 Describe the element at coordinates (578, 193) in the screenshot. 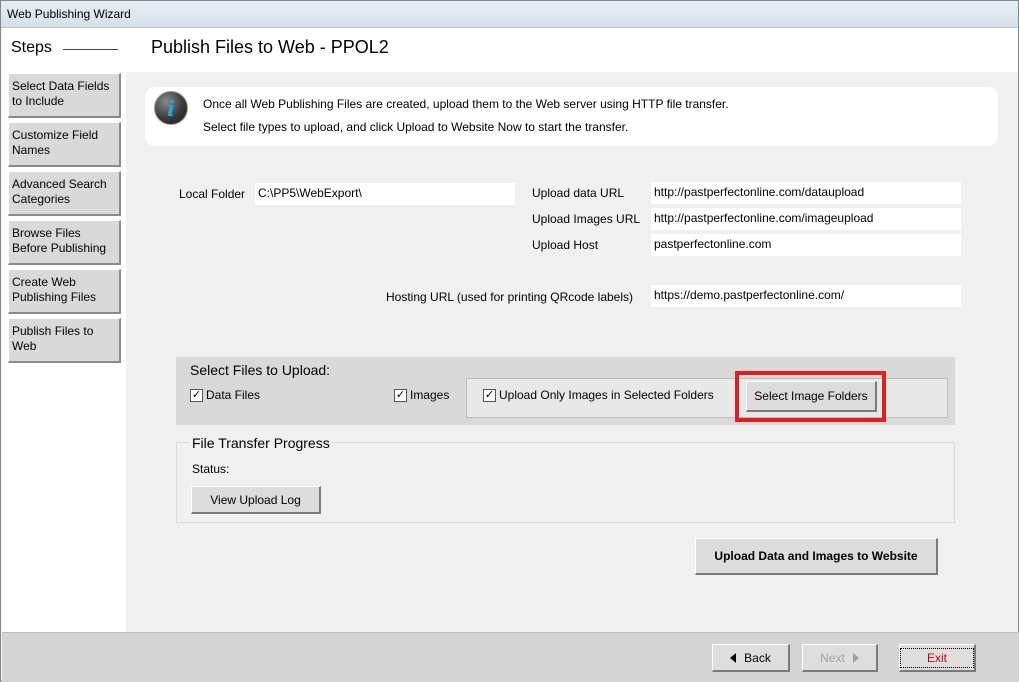

I see `upload-data-url-label: Upload data URL` at that location.